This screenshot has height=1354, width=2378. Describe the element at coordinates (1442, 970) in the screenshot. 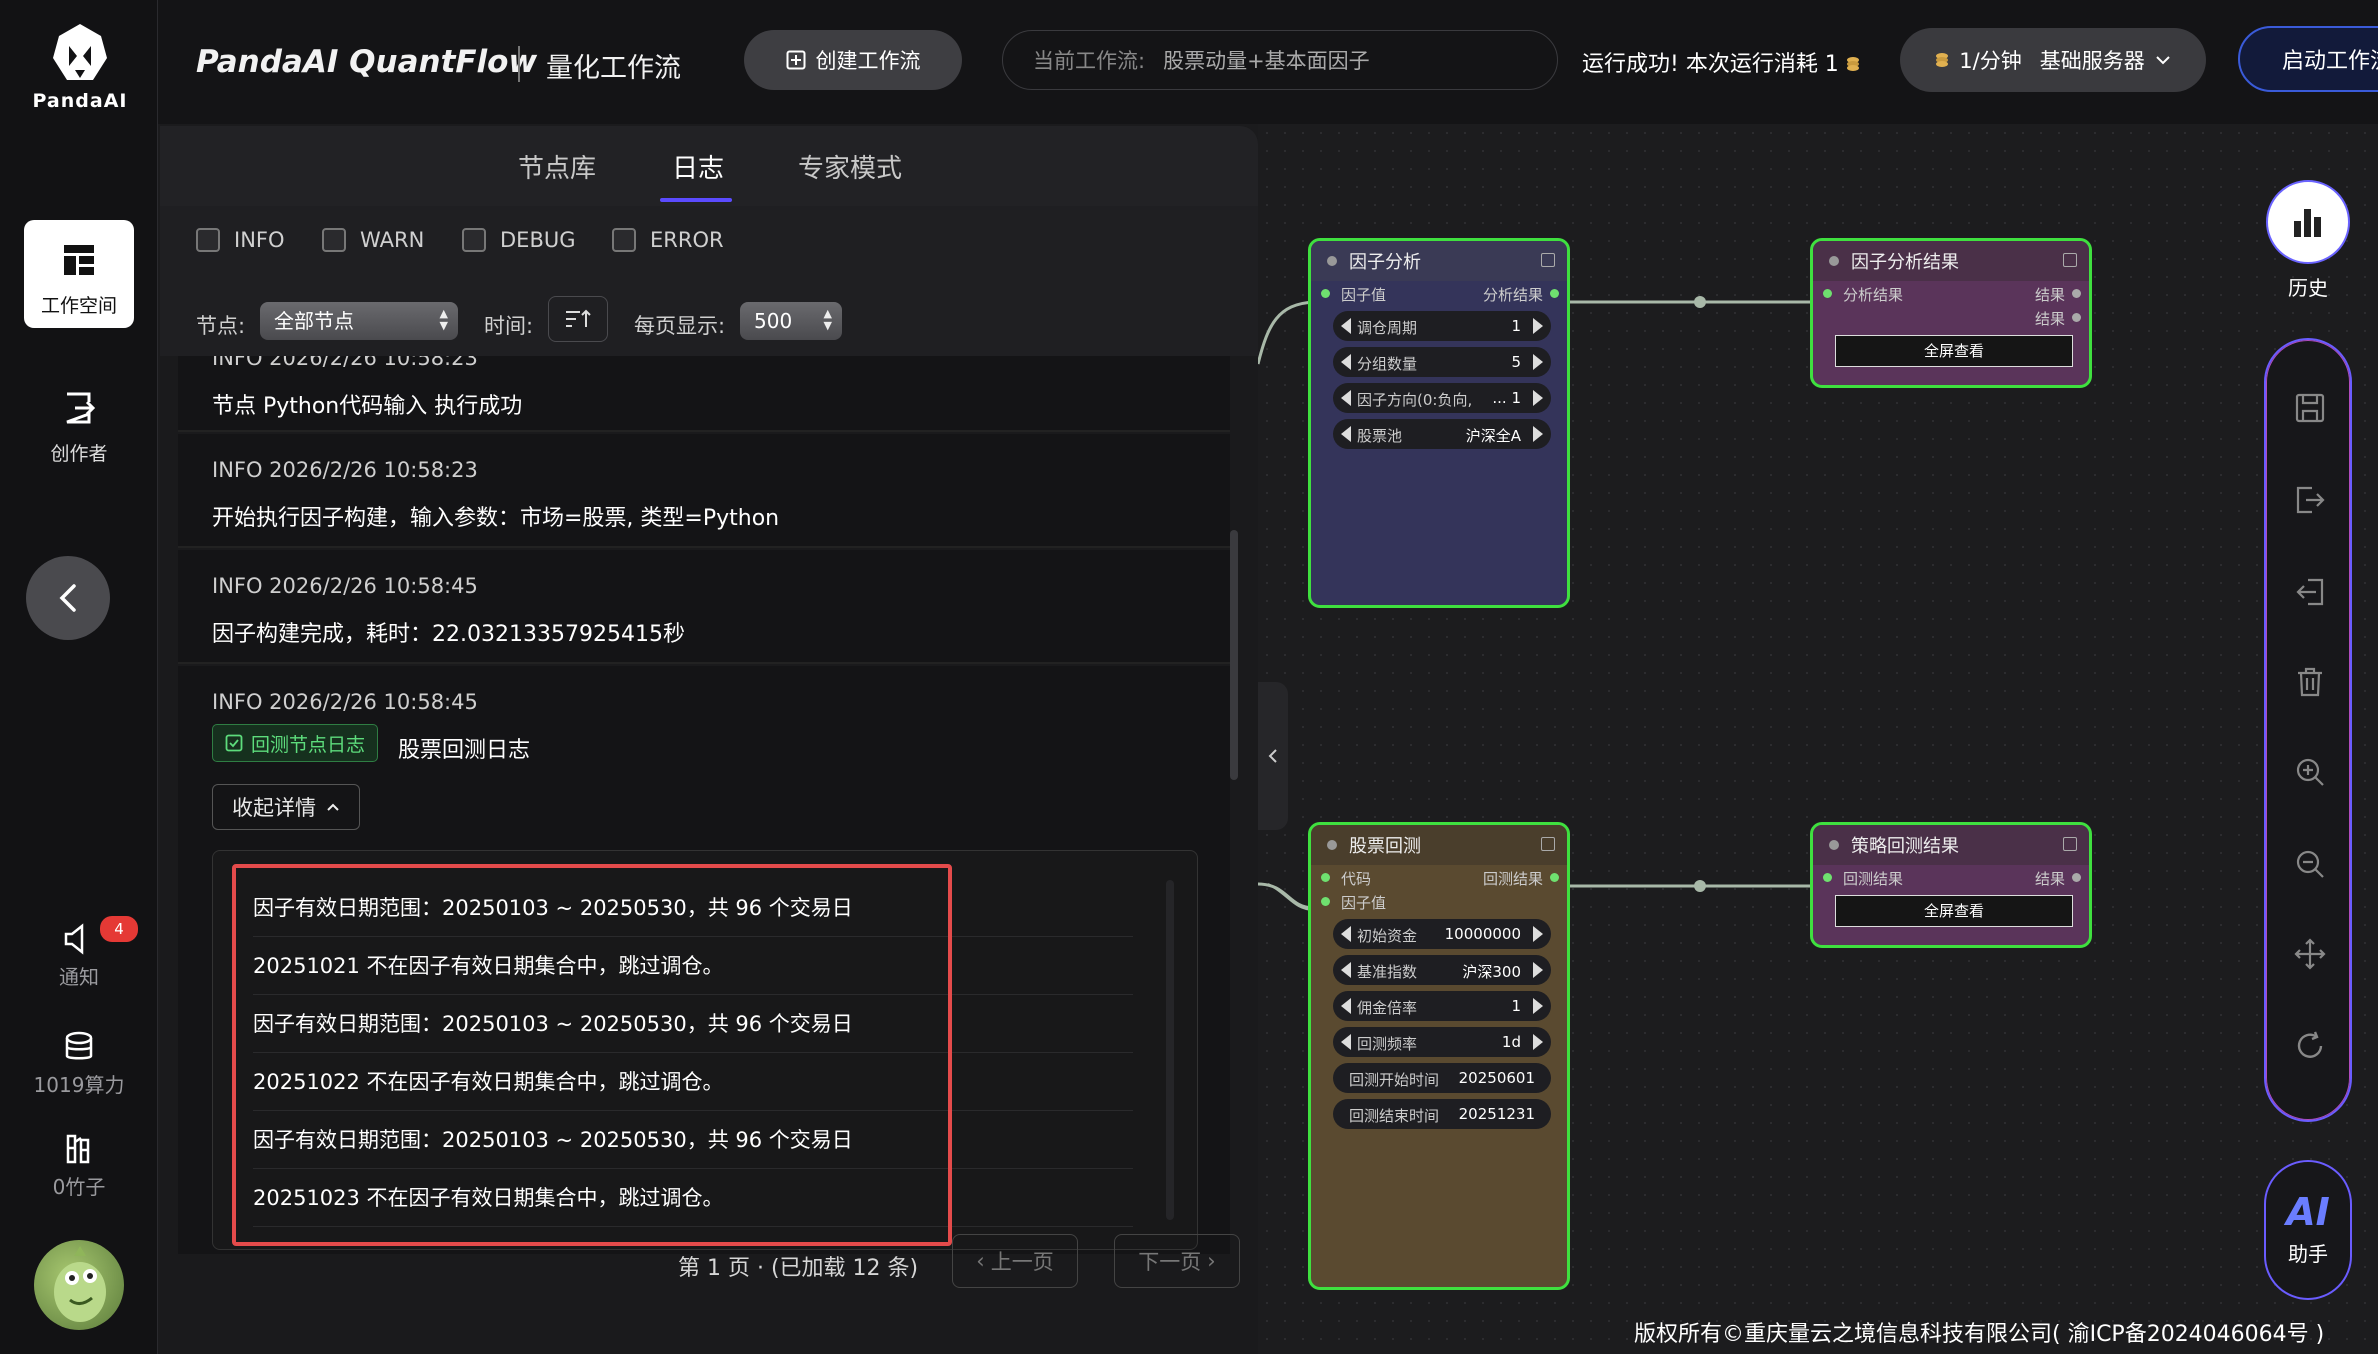

I see `param-benchmark: 基准指数 沪深300` at that location.